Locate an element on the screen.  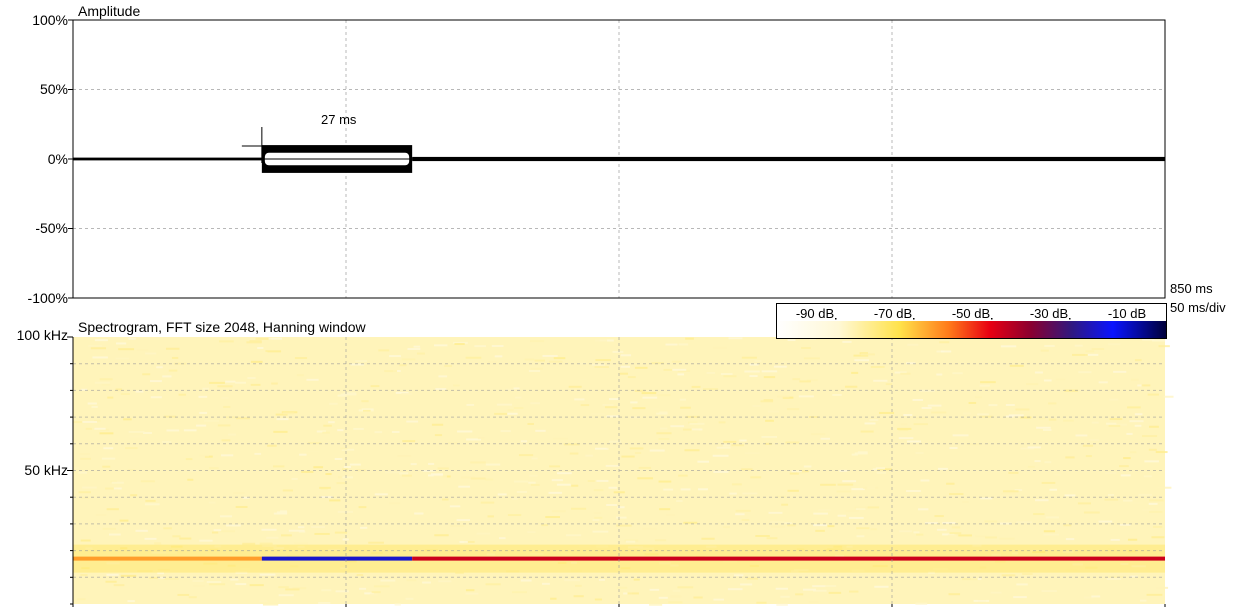
colorbar-ramp is located at coordinates (971, 329).